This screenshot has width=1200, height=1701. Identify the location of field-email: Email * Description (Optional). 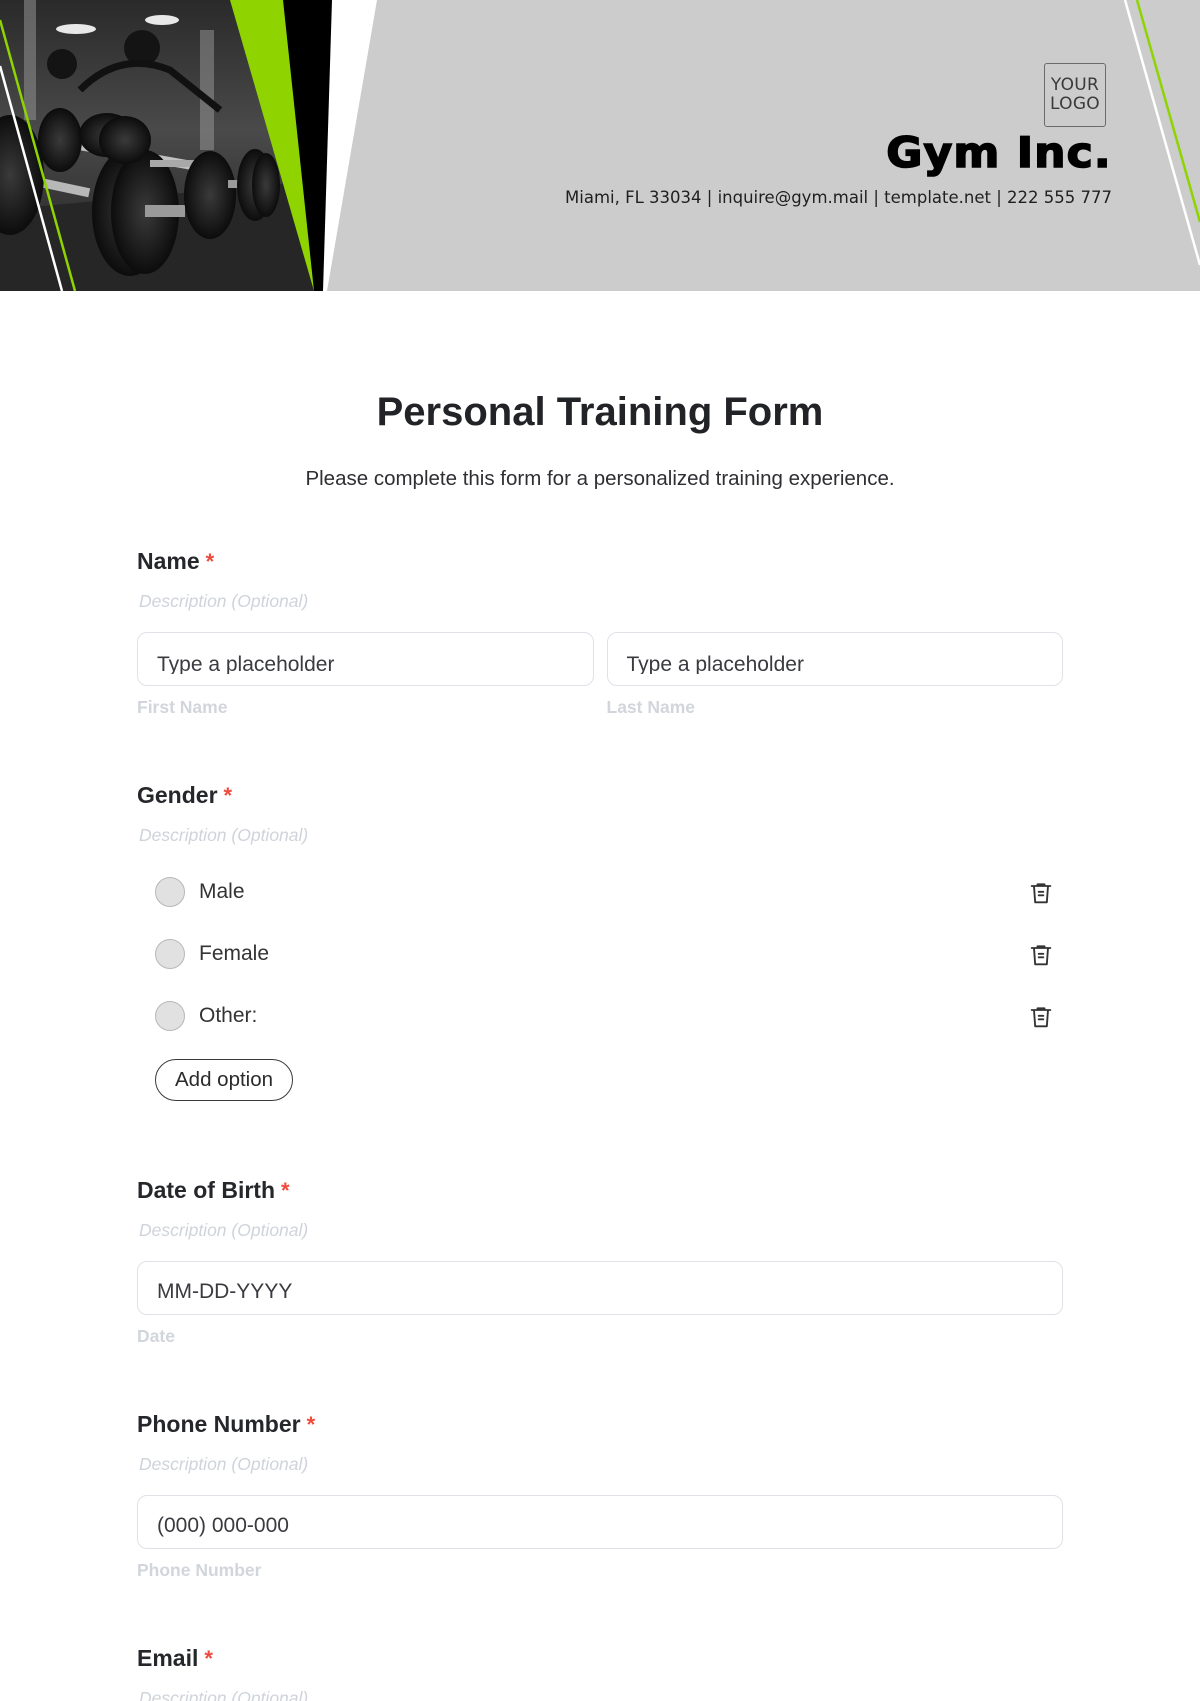
(600, 1672).